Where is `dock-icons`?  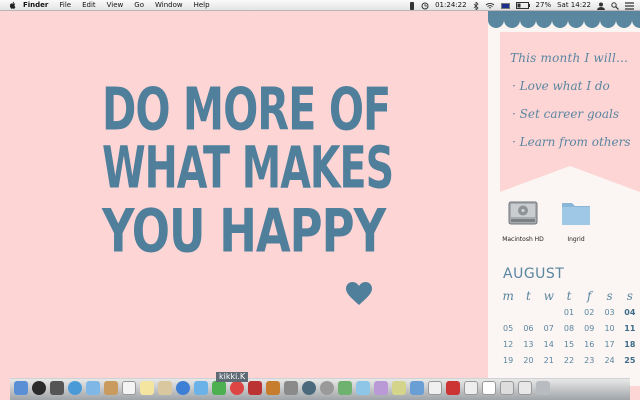
dock-icons is located at coordinates (284, 388).